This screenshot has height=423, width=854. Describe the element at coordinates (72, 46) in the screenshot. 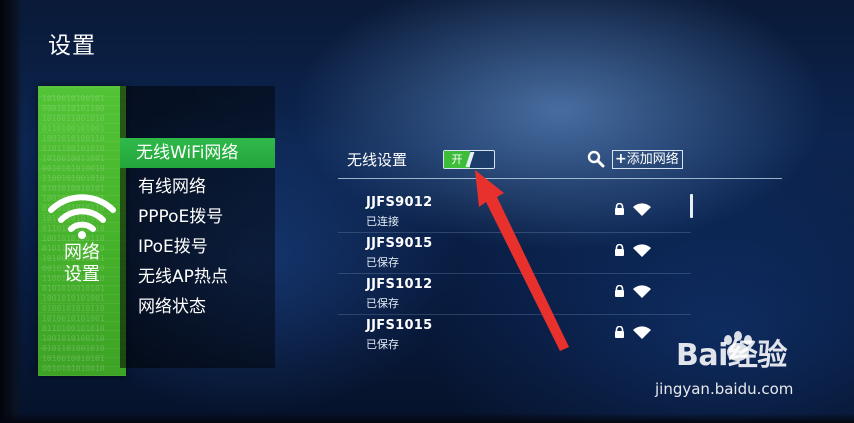

I see `page-title: 设置` at that location.